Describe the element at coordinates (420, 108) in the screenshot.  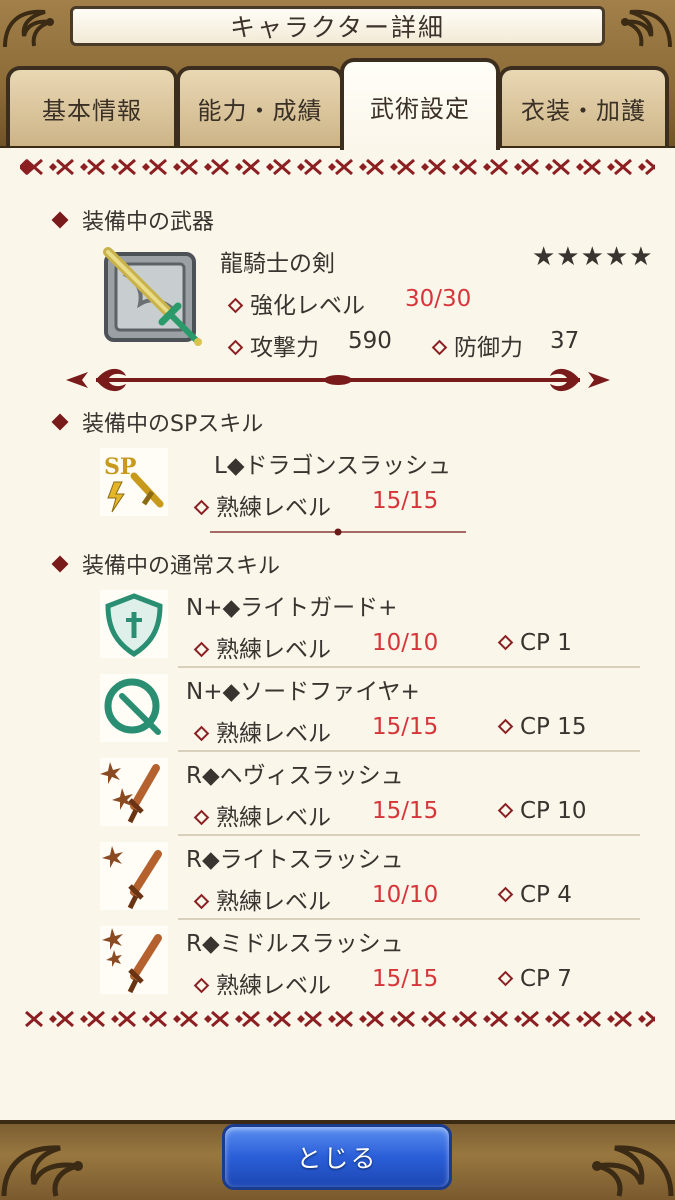
I see `tab-label: 武術設定` at that location.